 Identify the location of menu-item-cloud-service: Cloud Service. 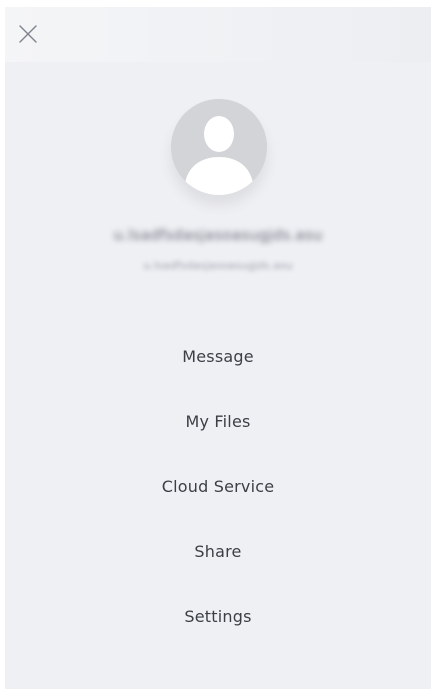
(218, 497).